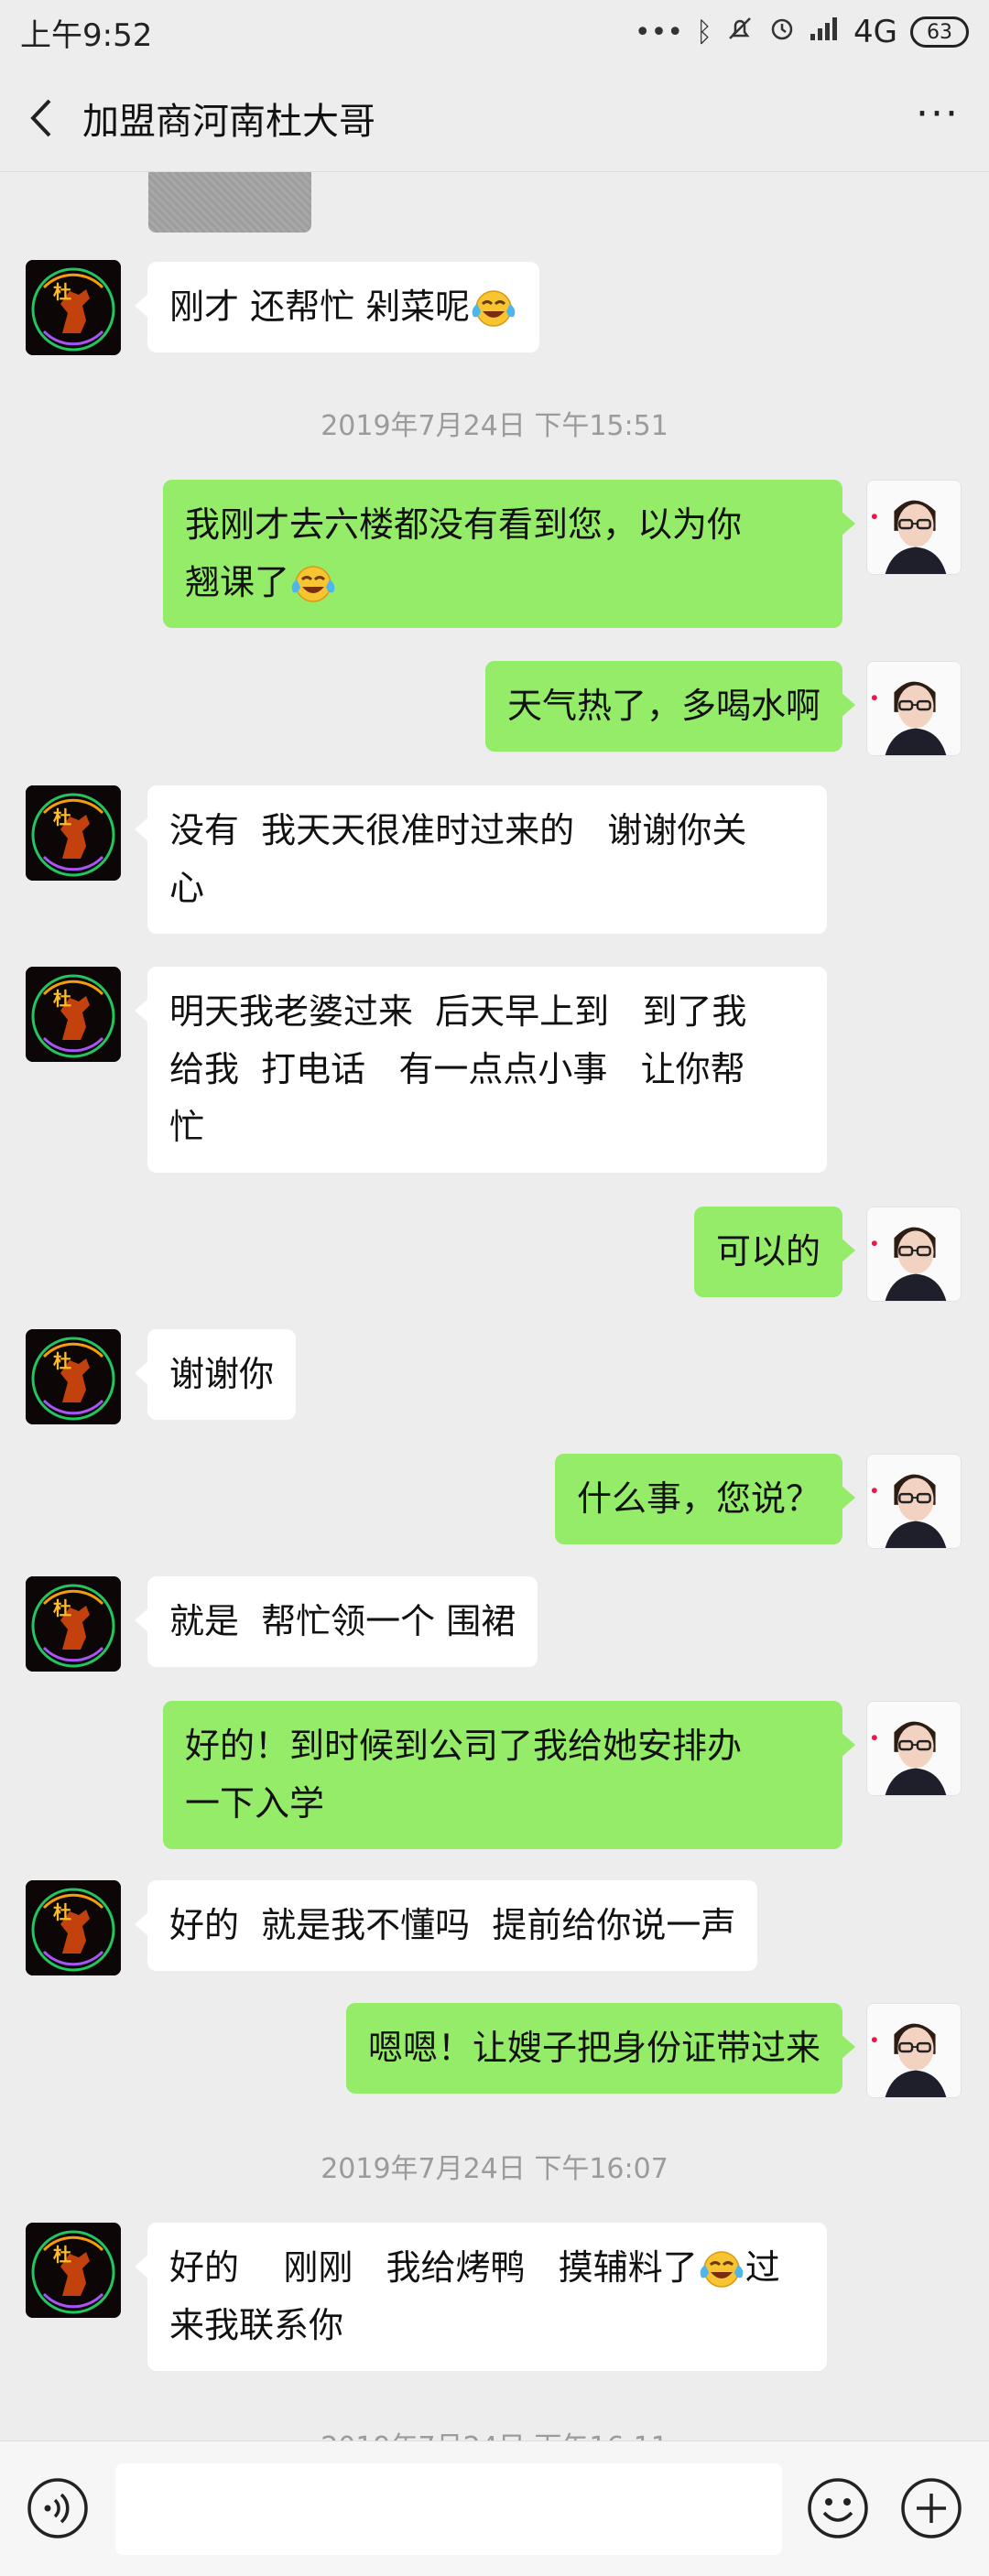 The image size is (989, 2576). Describe the element at coordinates (494, 2169) in the screenshot. I see `timestamp: 2019年7月24日 下午16:07` at that location.